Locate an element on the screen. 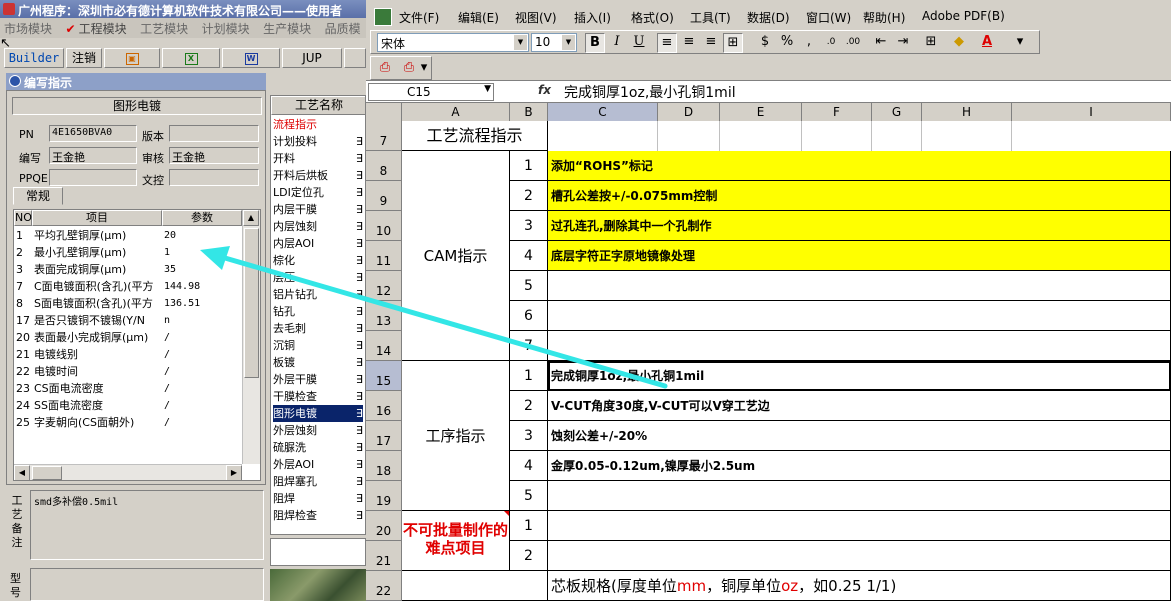 This screenshot has width=1171, height=601. logout-button: 注销 is located at coordinates (84, 58).